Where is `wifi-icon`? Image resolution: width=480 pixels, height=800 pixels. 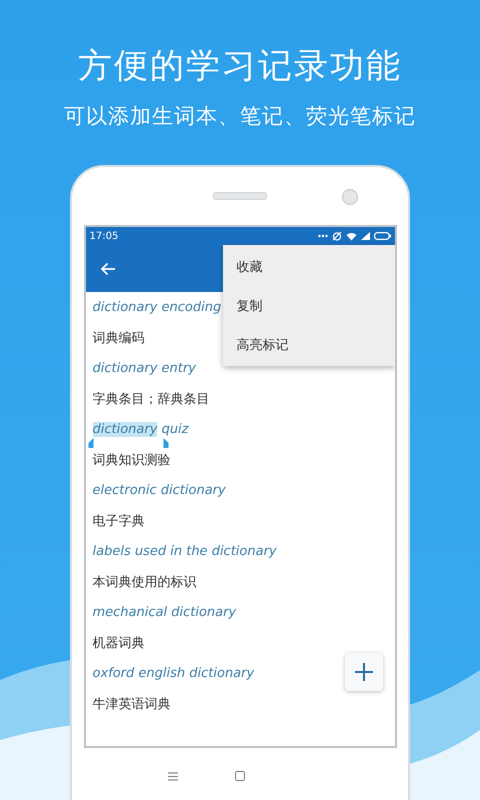 wifi-icon is located at coordinates (351, 236).